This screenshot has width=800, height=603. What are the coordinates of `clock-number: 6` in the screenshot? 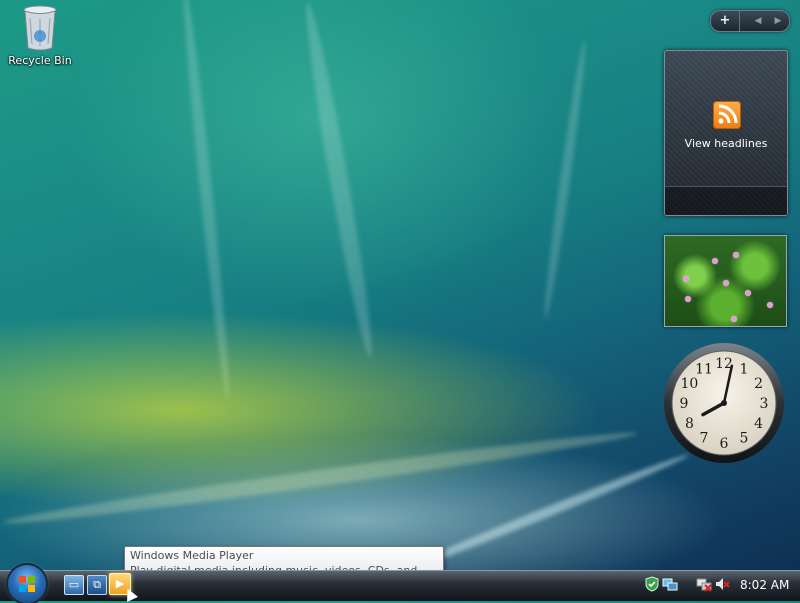 It's located at (724, 444).